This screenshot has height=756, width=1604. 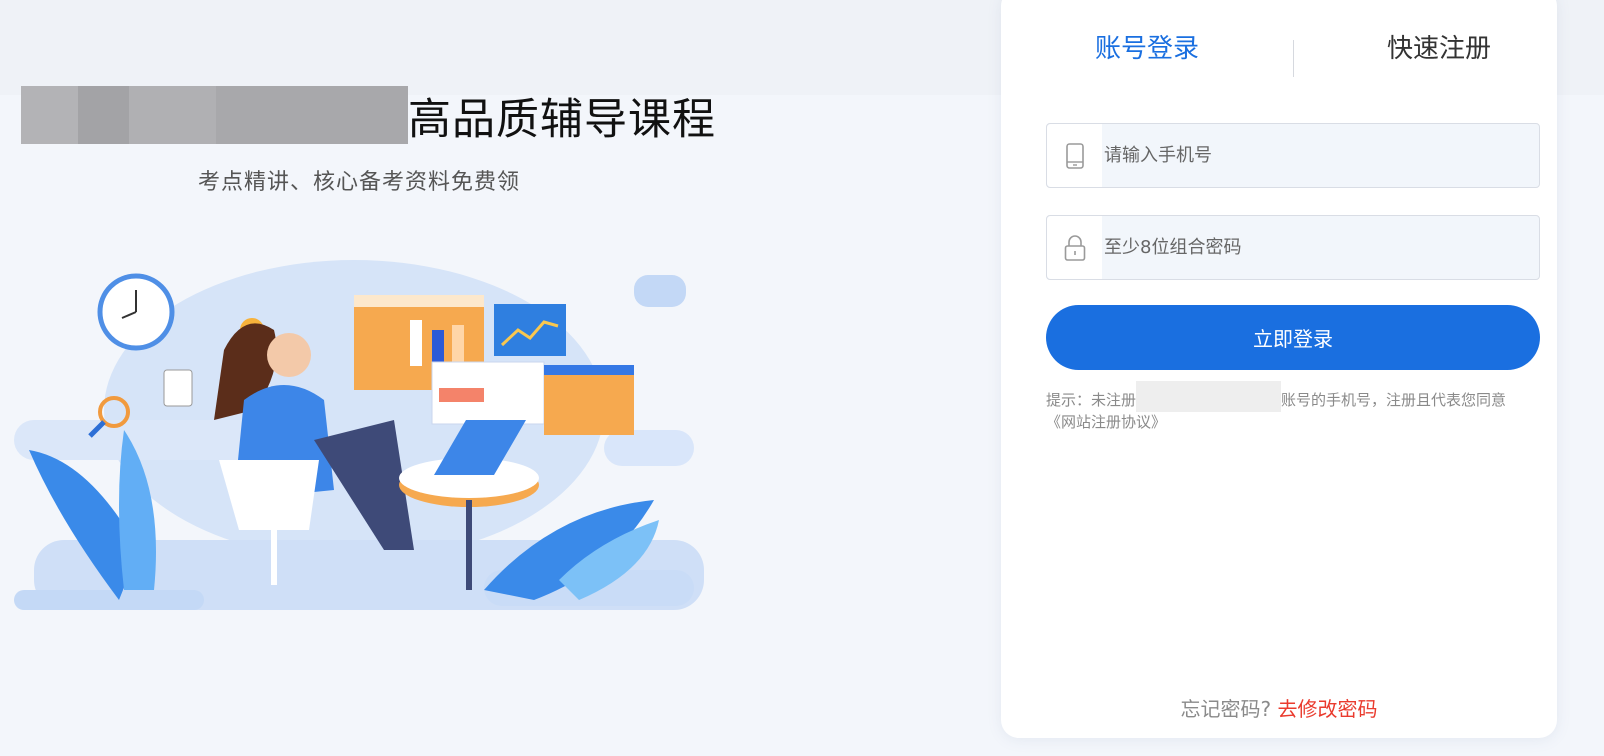 I want to click on forgot-password: 忘记密码? 去修改密码, so click(x=1279, y=707).